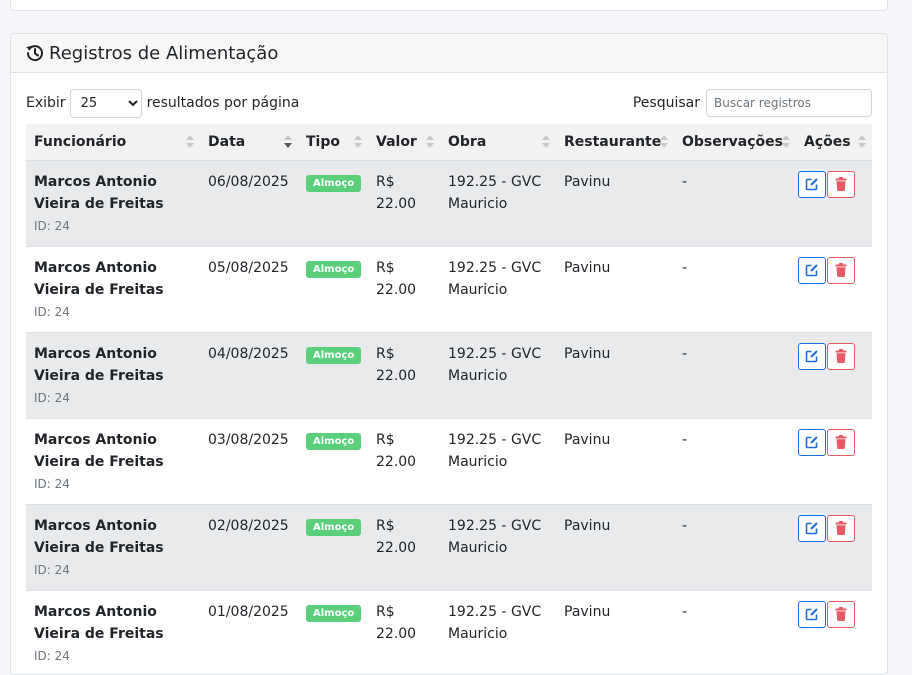  Describe the element at coordinates (223, 103) in the screenshot. I see `length-label-after: resultados por página` at that location.